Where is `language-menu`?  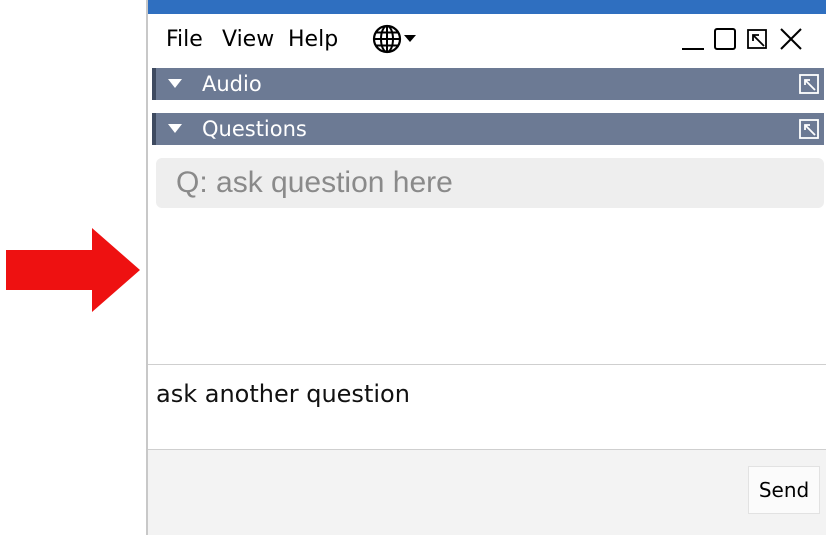 language-menu is located at coordinates (394, 39).